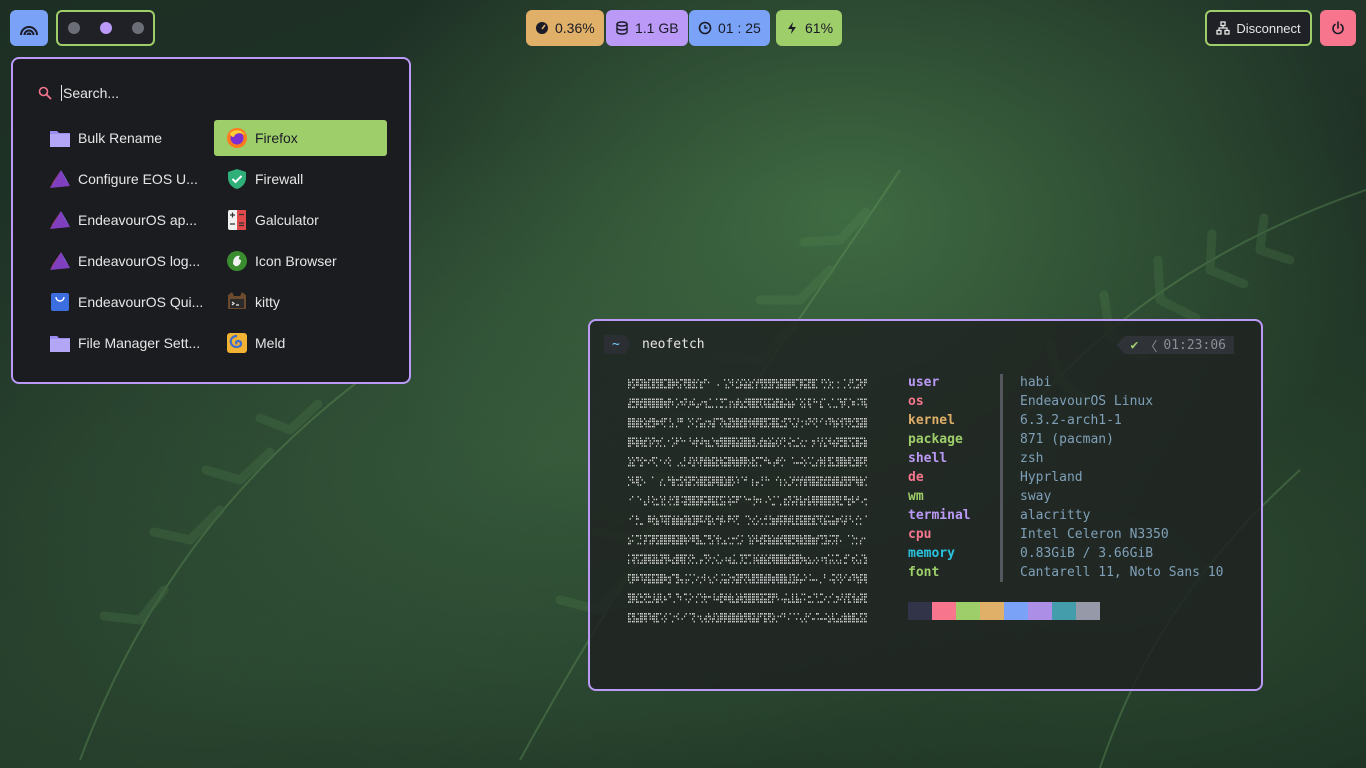 This screenshot has width=1366, height=768. I want to click on info-row-wm: wm sway, so click(1066, 496).